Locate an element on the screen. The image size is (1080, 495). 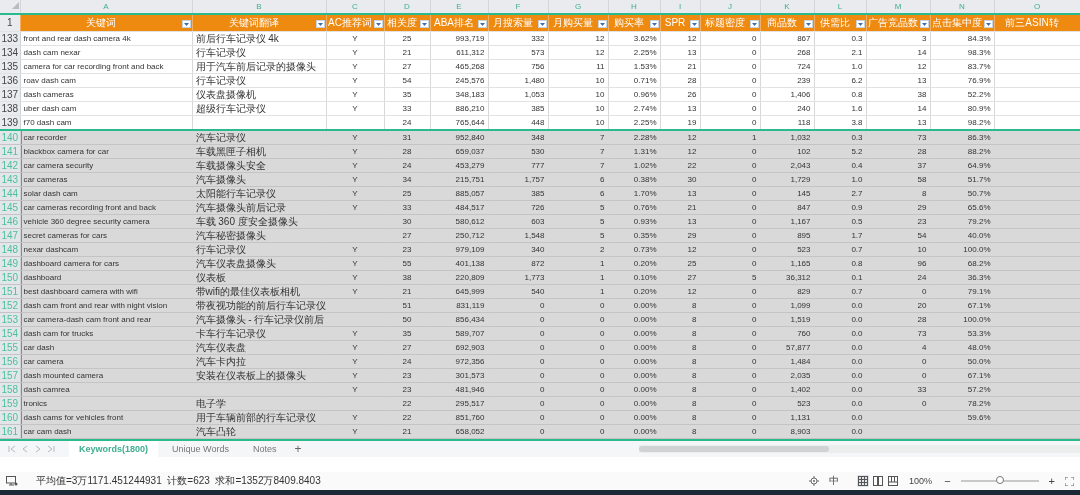
page-break-button is located at coordinates (893, 481).